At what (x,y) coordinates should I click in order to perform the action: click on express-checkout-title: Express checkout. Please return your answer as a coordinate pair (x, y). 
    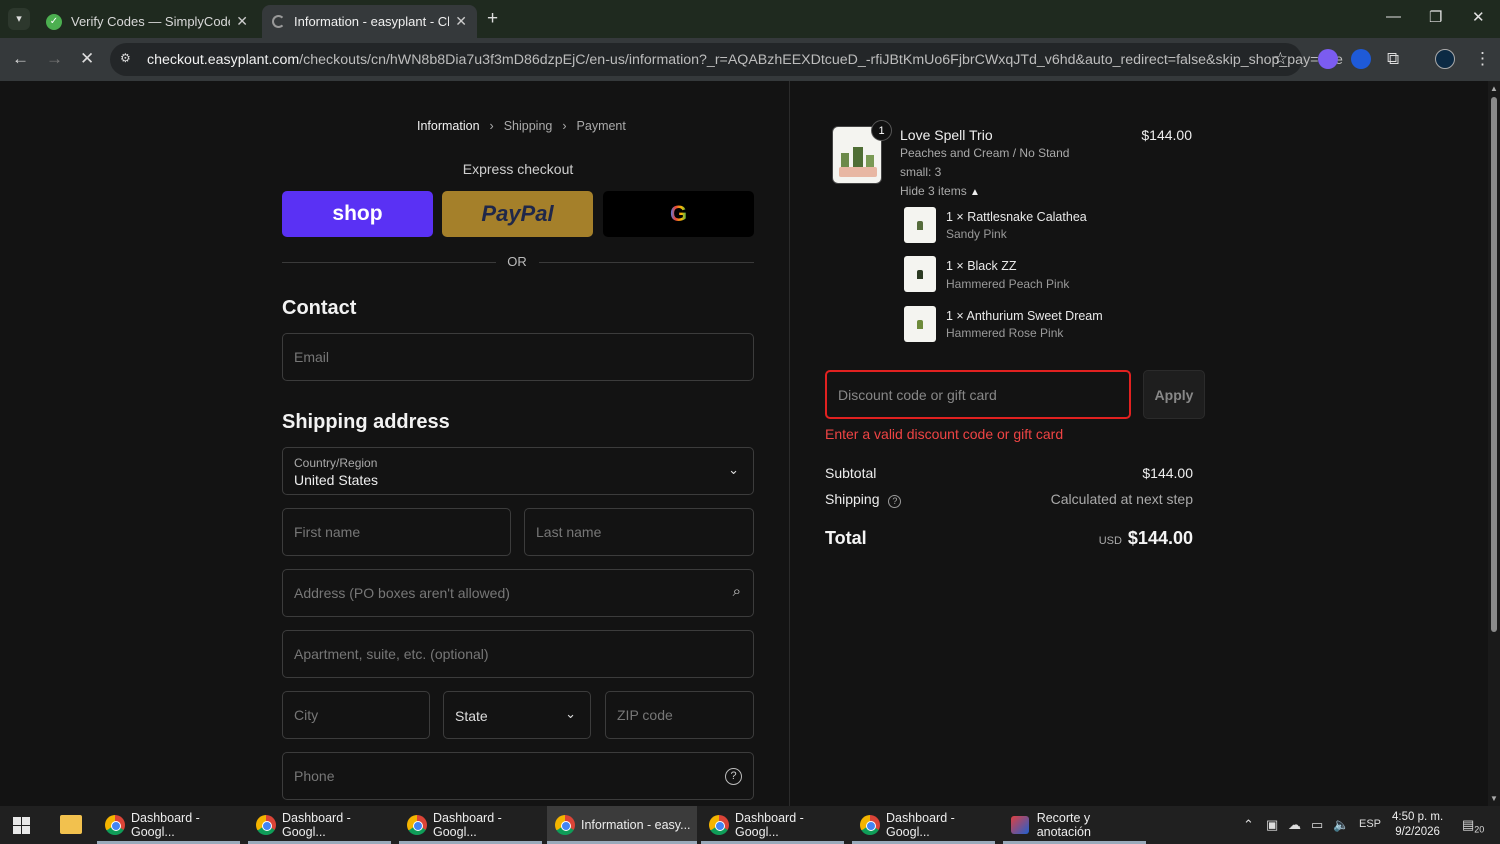
    Looking at the image, I should click on (518, 169).